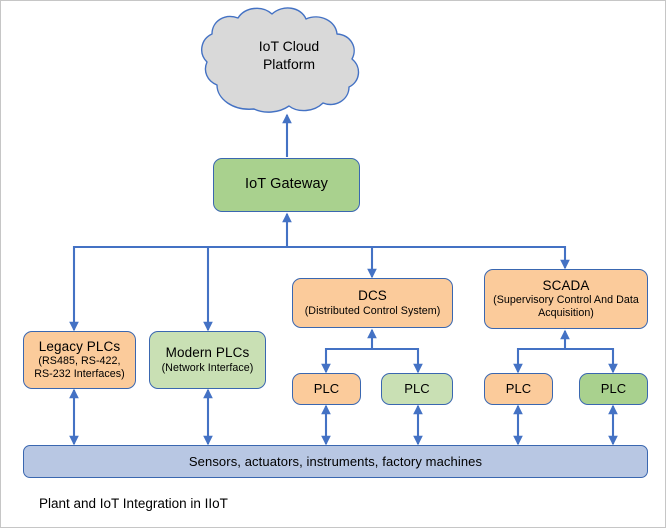 This screenshot has width=666, height=528. What do you see at coordinates (207, 367) in the screenshot?
I see `node-modern-plcs-subtitle: (Network Interface)` at bounding box center [207, 367].